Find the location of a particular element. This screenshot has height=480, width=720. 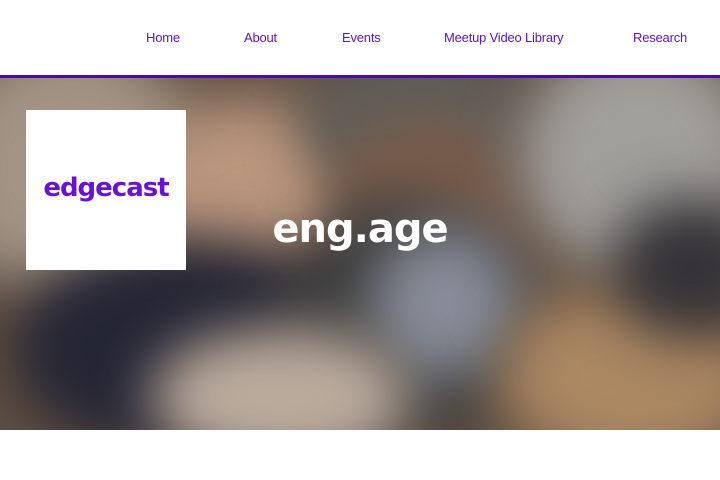

nav-item-home: Home is located at coordinates (163, 38).